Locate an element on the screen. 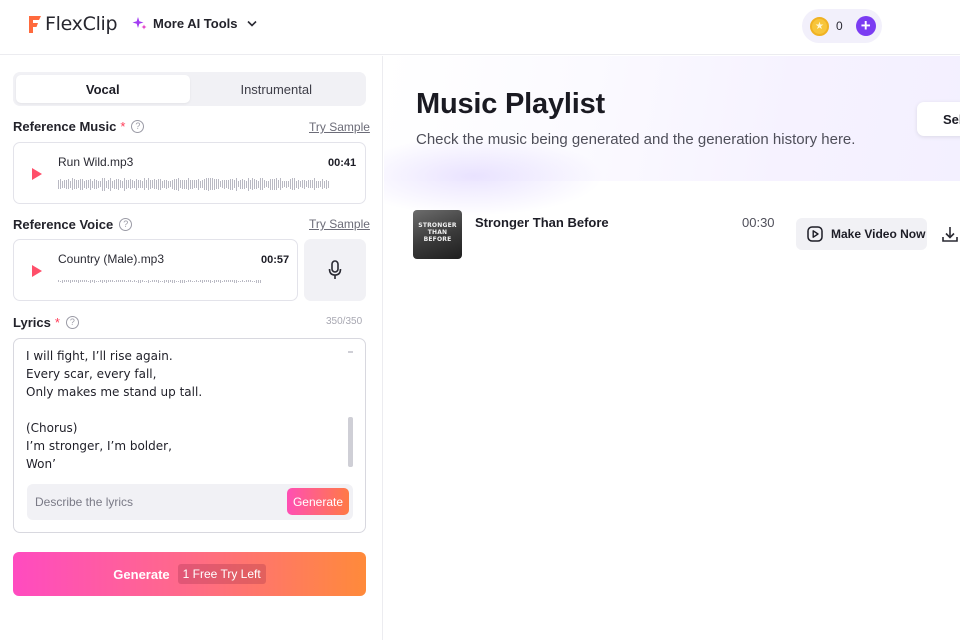 This screenshot has height=640, width=960. credits-pill: ★ 0 + is located at coordinates (842, 26).